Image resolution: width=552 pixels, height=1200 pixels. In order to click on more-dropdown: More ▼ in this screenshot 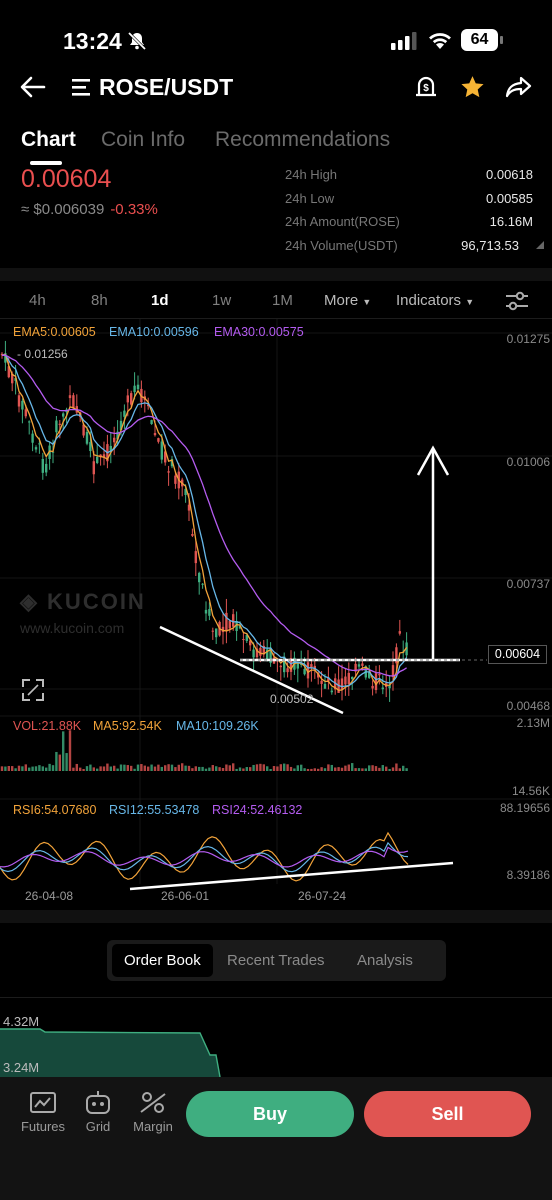, I will do `click(347, 300)`.